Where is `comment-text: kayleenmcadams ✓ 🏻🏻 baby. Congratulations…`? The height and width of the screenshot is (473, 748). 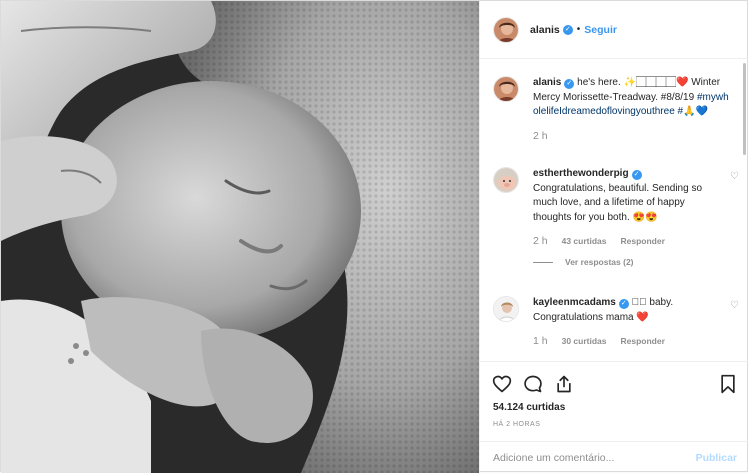 comment-text: kayleenmcadams ✓ 🏻🏻 baby. Congratulations… is located at coordinates (633, 310).